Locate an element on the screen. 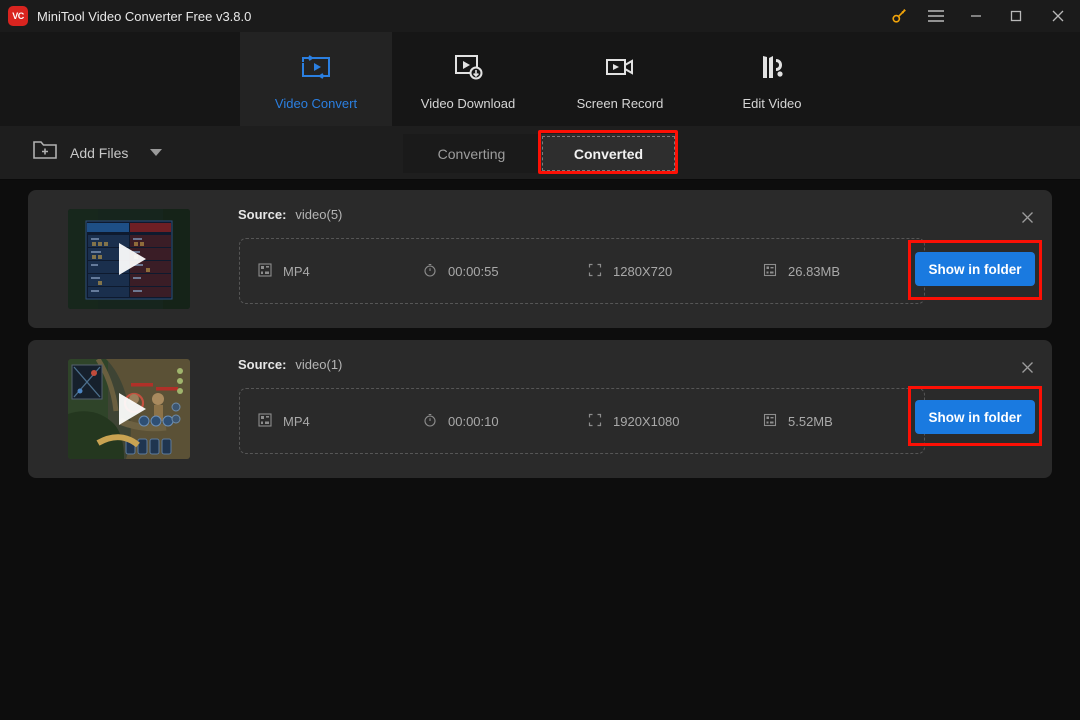  nav-label-screen-record: Screen Record is located at coordinates (620, 103).